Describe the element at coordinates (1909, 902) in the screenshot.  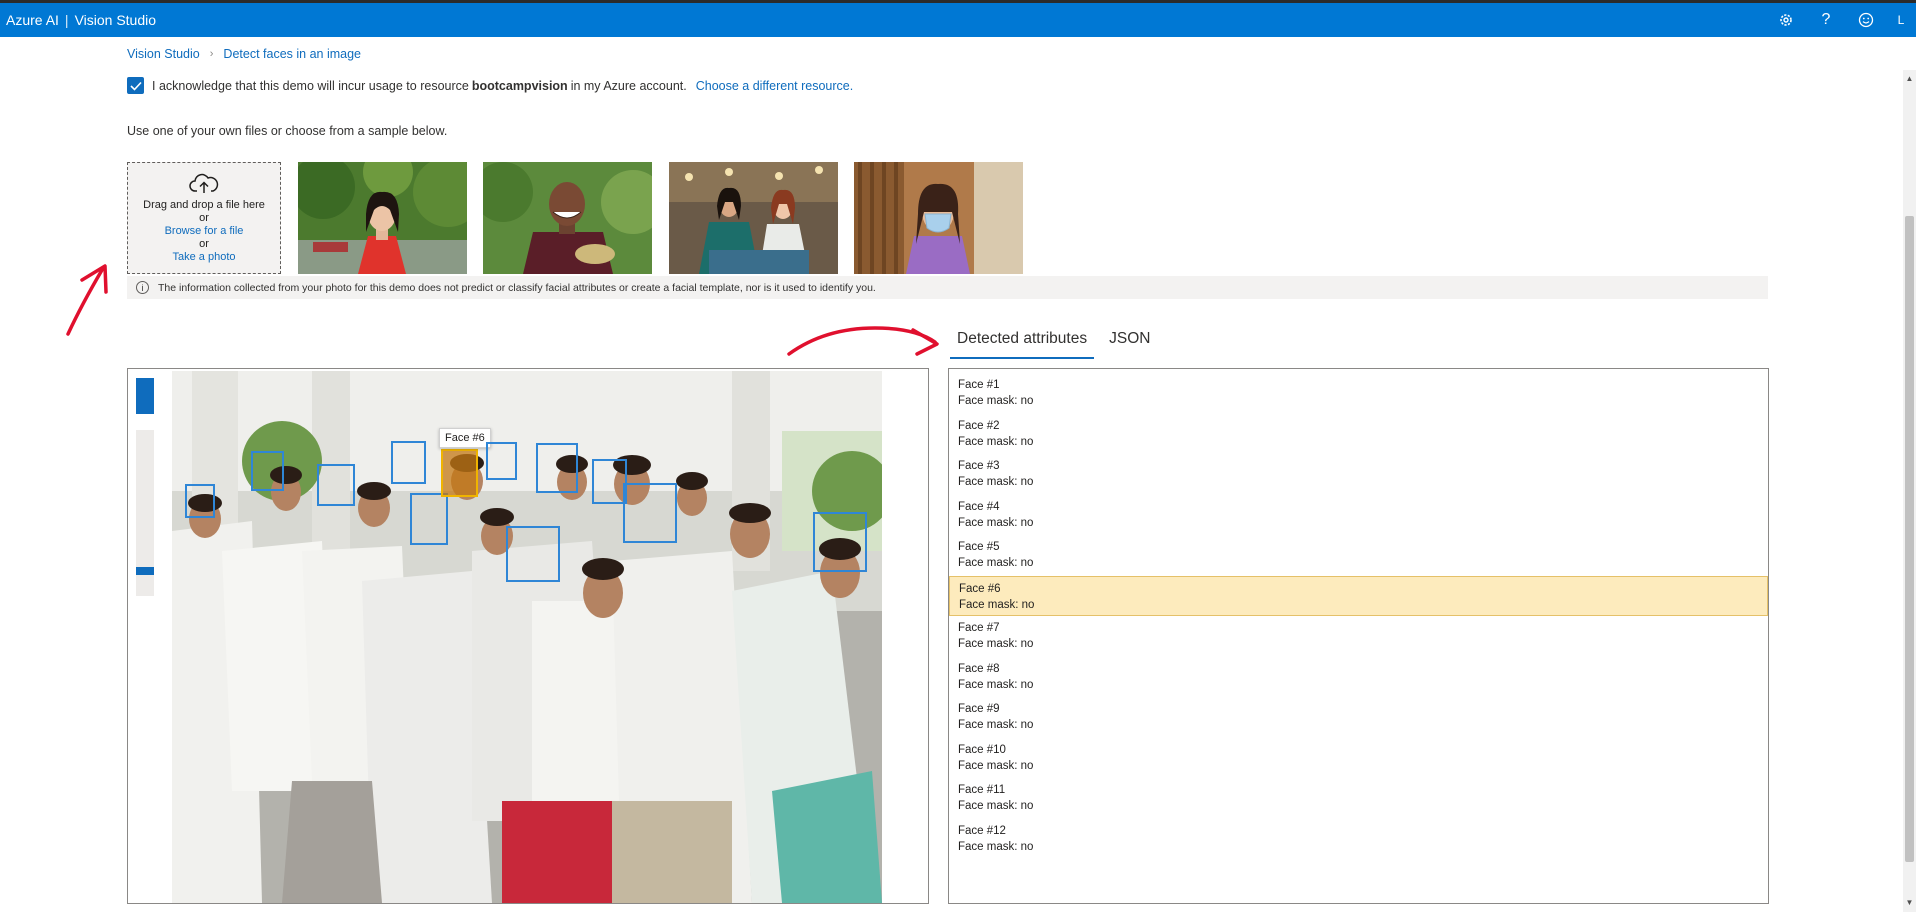
I see `scroll-down-arrow-icon: ▼` at that location.